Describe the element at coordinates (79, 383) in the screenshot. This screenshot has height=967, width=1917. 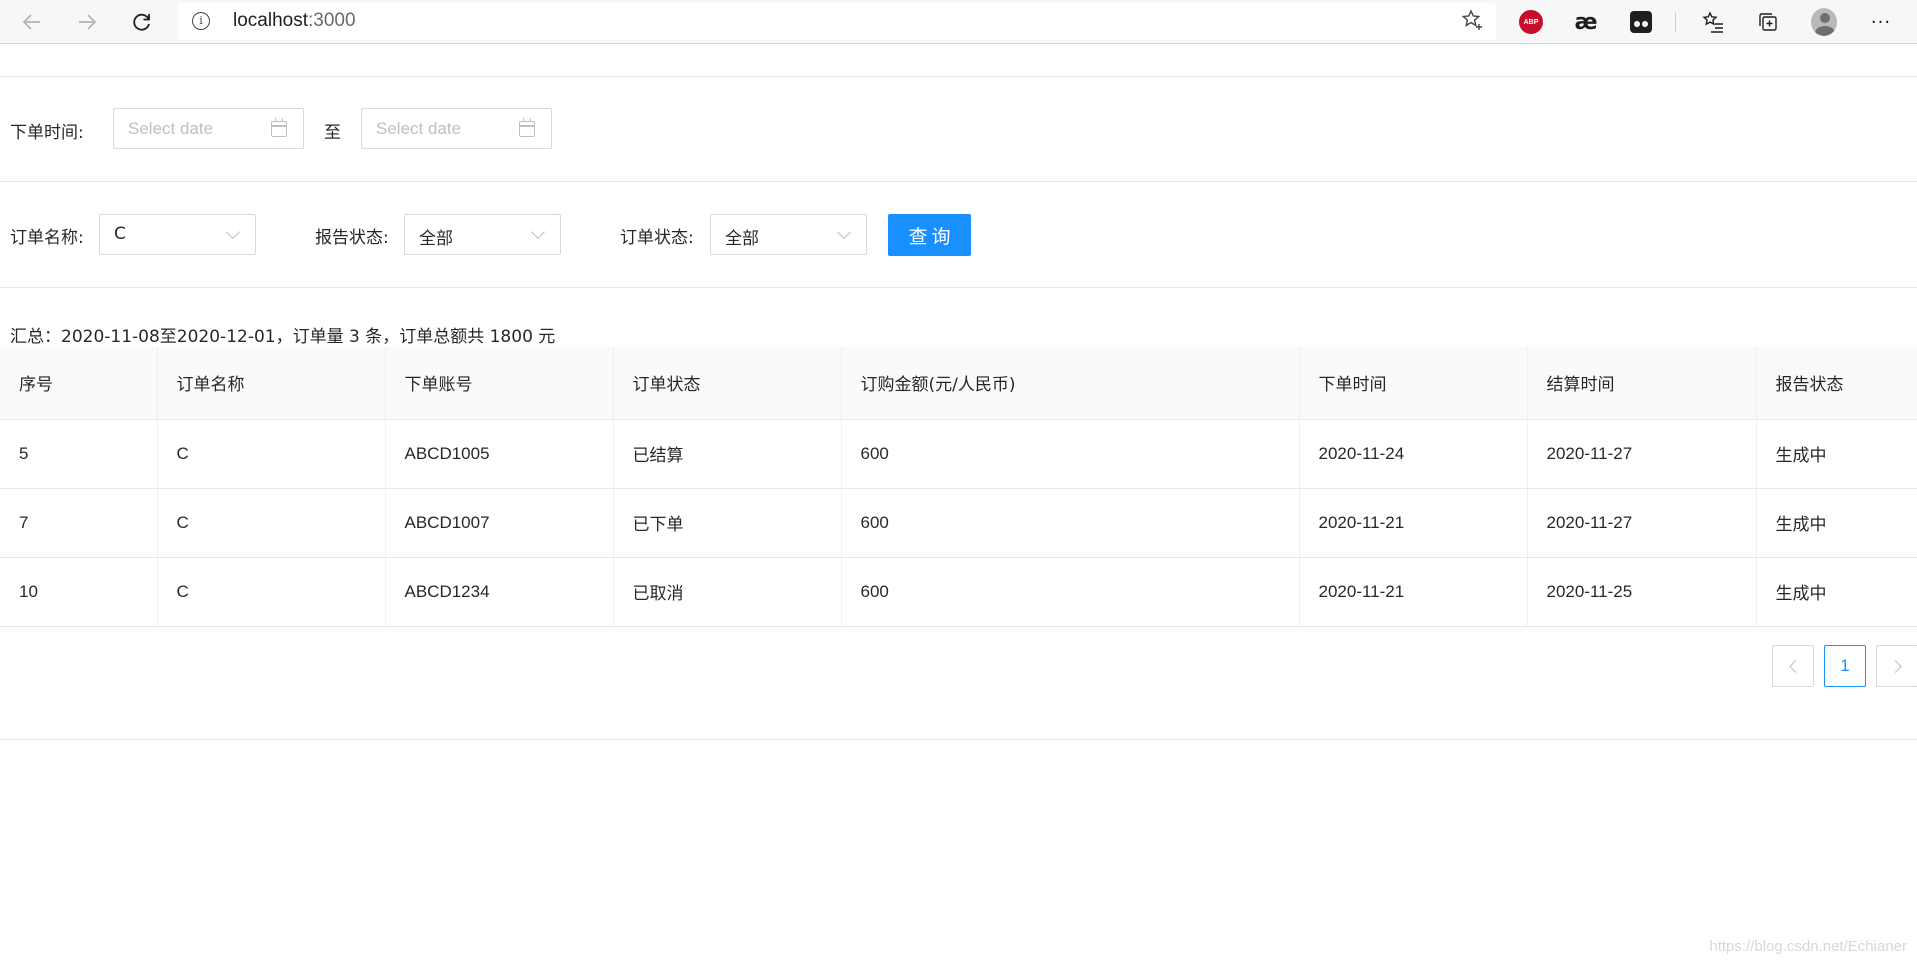
I see `column-header-index: 序号` at that location.